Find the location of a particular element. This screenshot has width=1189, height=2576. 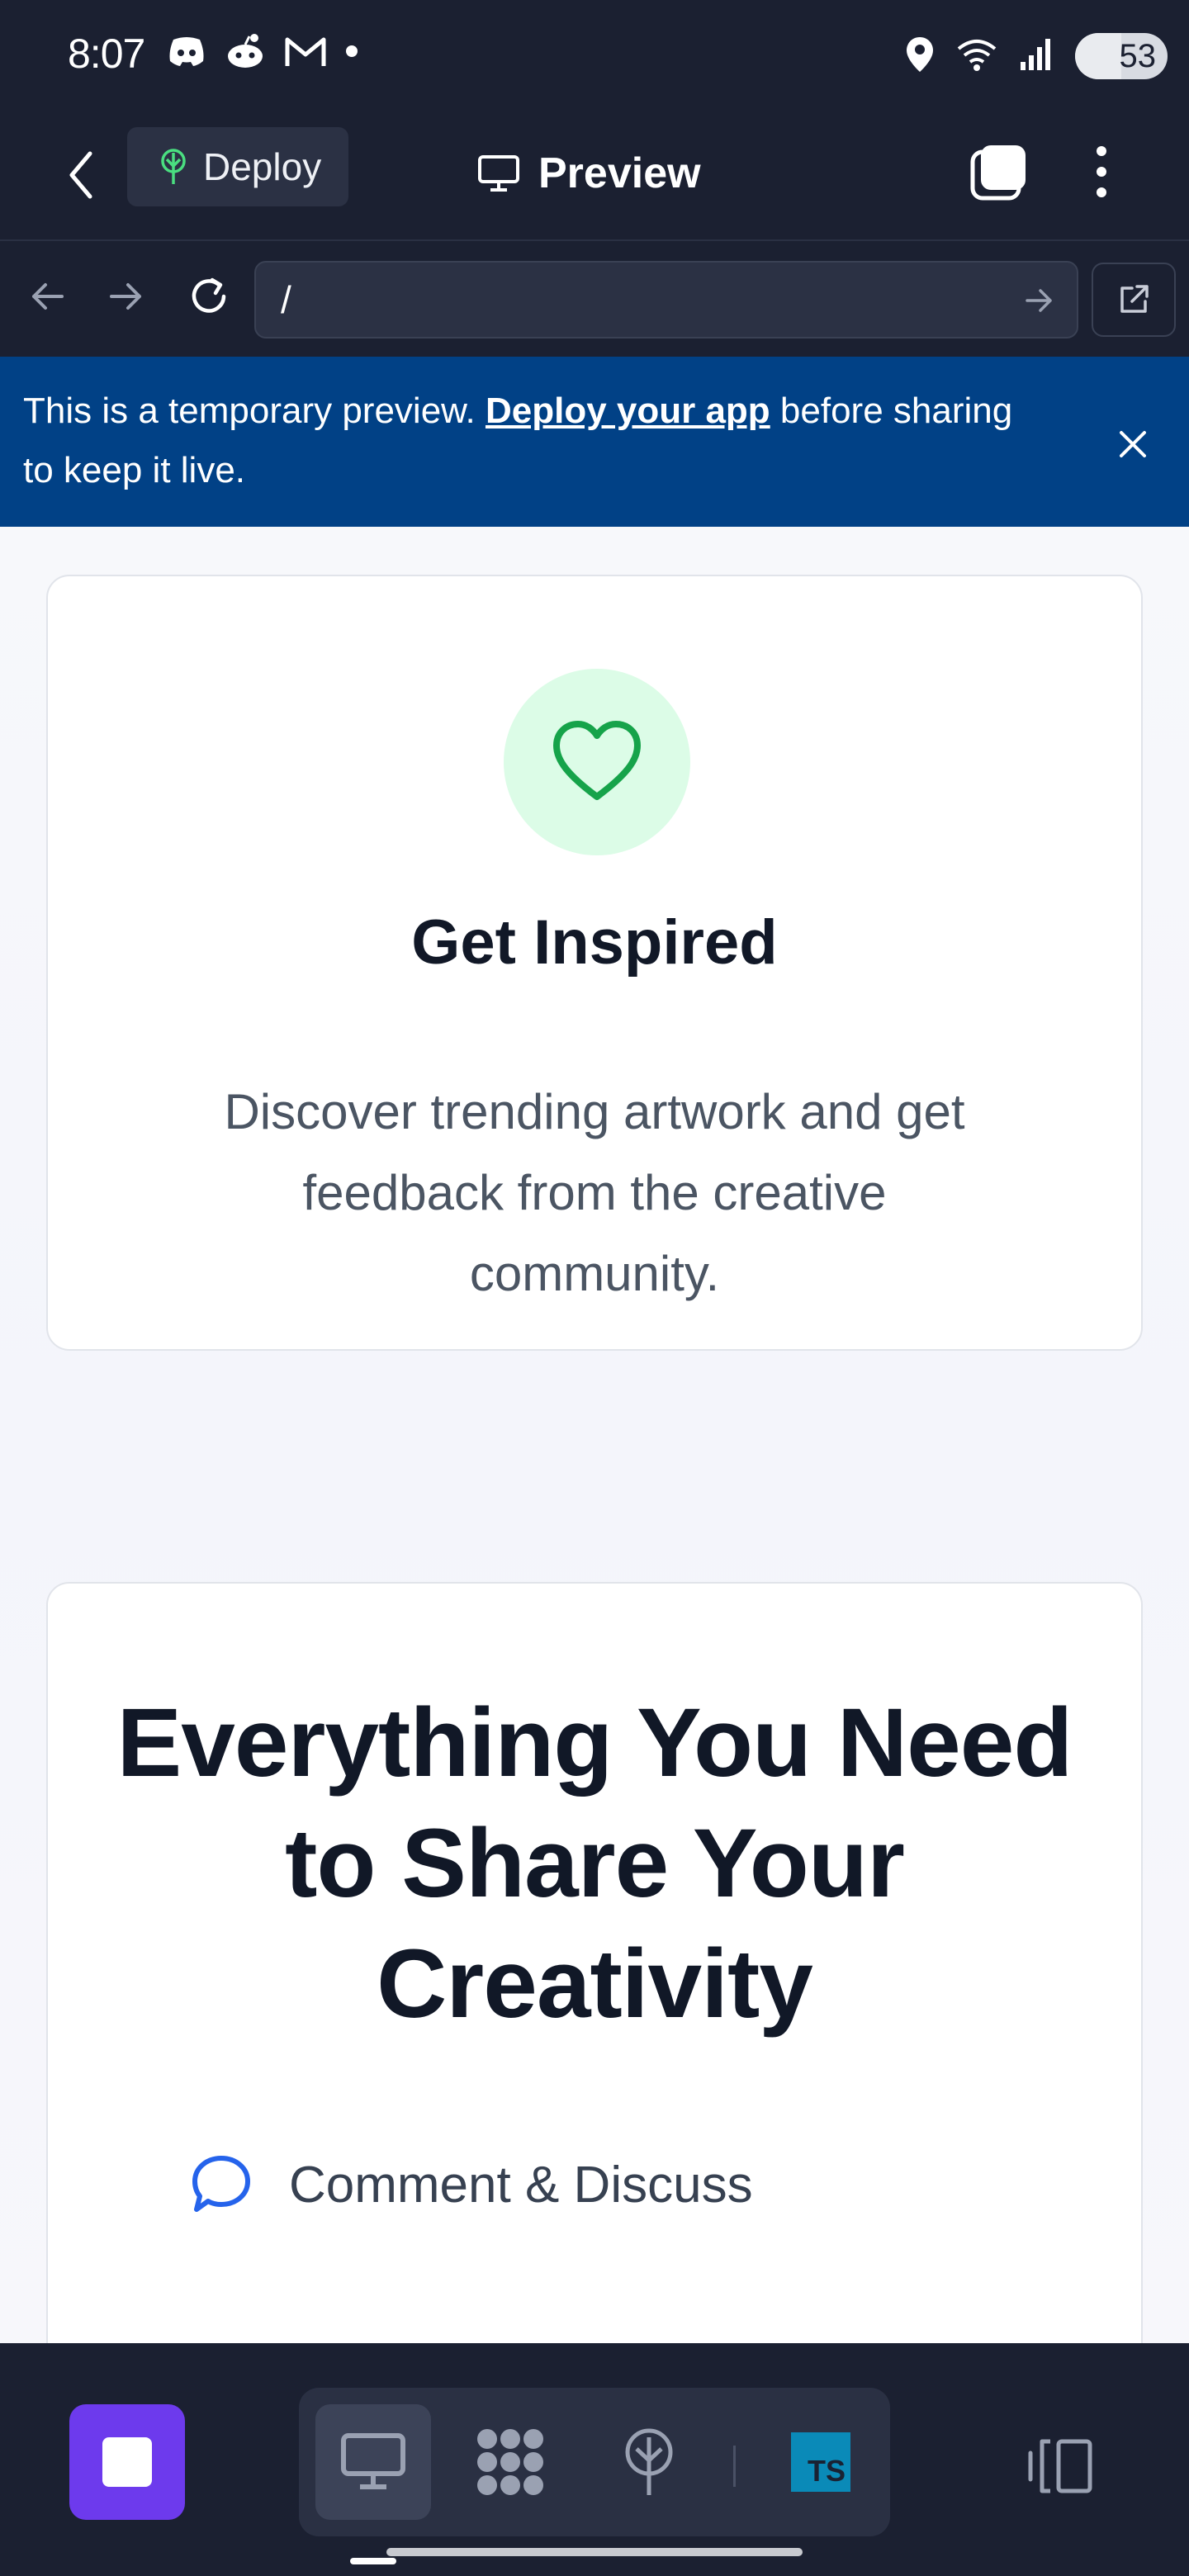

deploy-button: Deploy is located at coordinates (237, 166).